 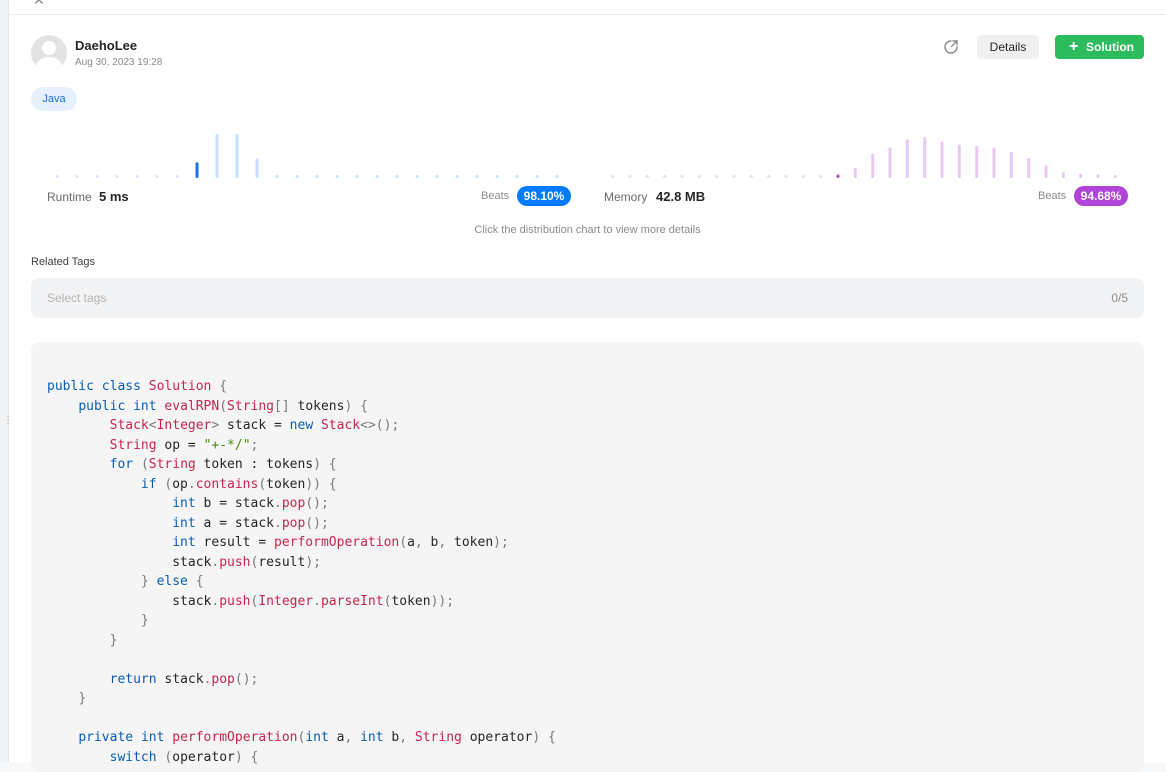 I want to click on top-bar: ✕, so click(x=587, y=7).